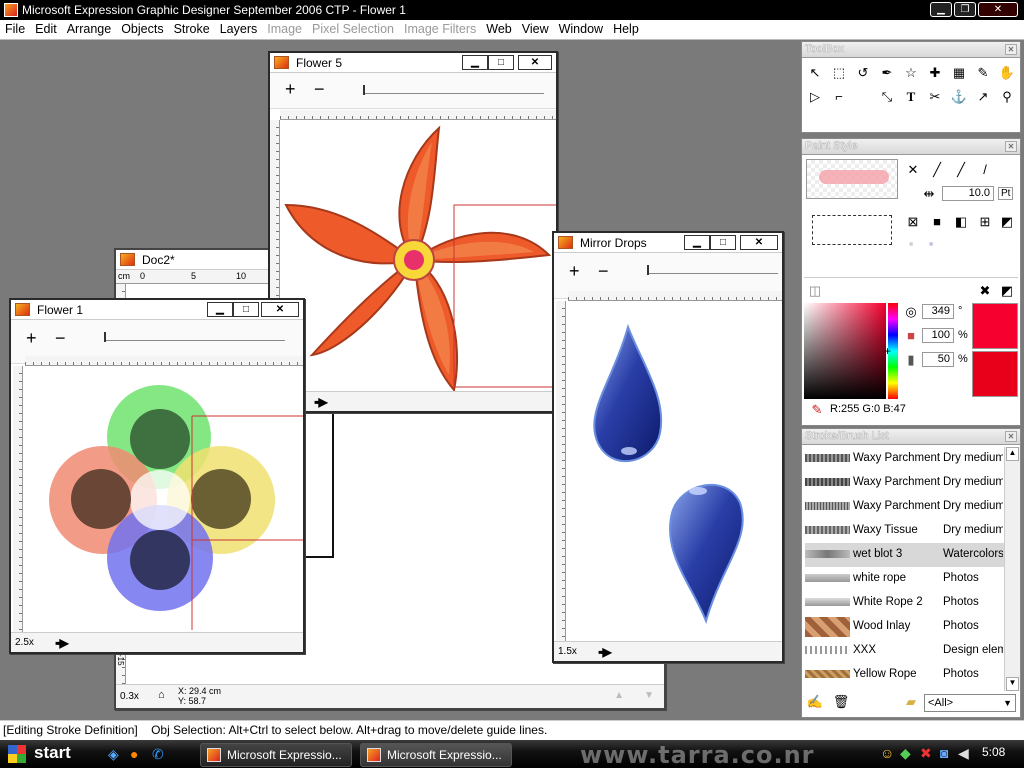 The height and width of the screenshot is (768, 1024). Describe the element at coordinates (839, 97) in the screenshot. I see `node-tool-icon: ⌐` at that location.